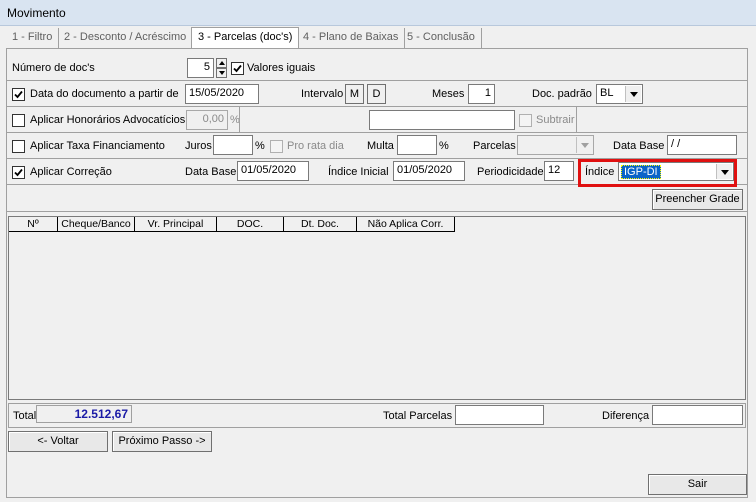 The height and width of the screenshot is (502, 756). What do you see at coordinates (71, 172) in the screenshot?
I see `correcao-label: Aplicar Correção` at bounding box center [71, 172].